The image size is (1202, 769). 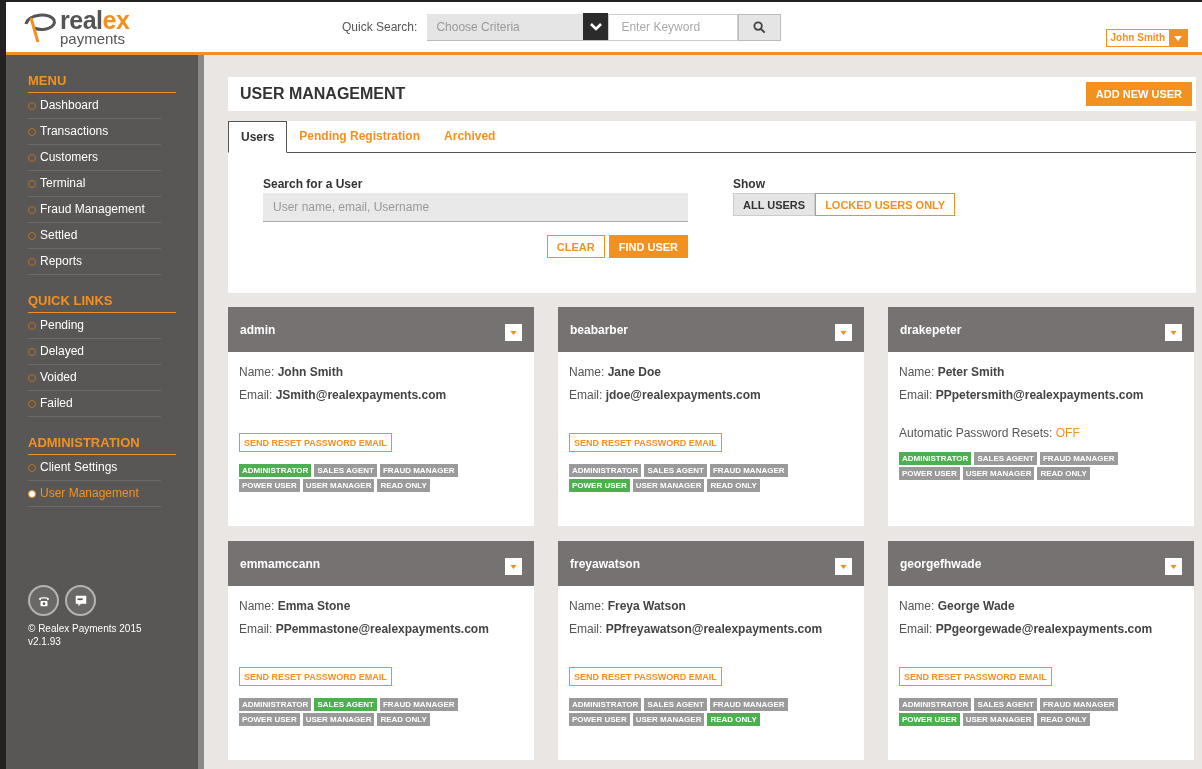 I want to click on auto-reset-value: OFF, so click(x=1067, y=433).